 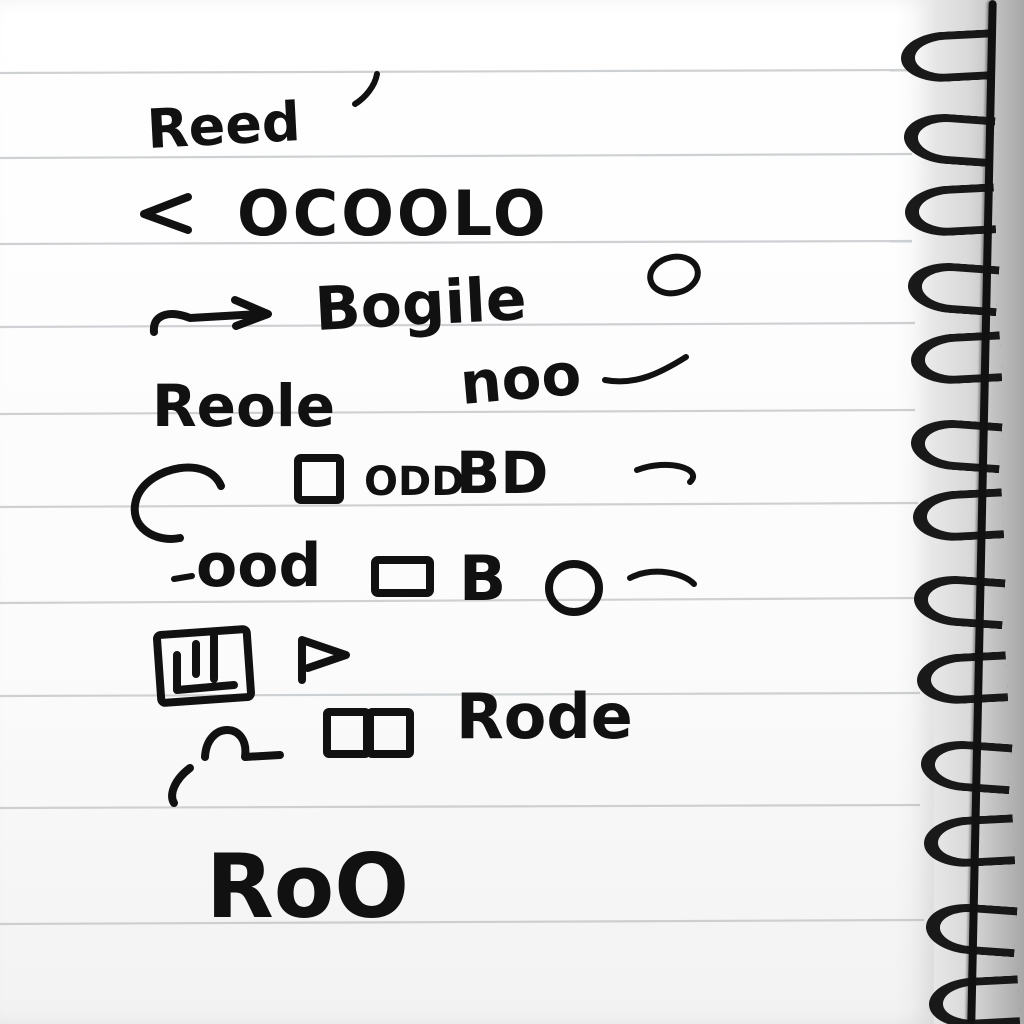 What do you see at coordinates (258, 566) in the screenshot?
I see `line-ood-text: ood` at bounding box center [258, 566].